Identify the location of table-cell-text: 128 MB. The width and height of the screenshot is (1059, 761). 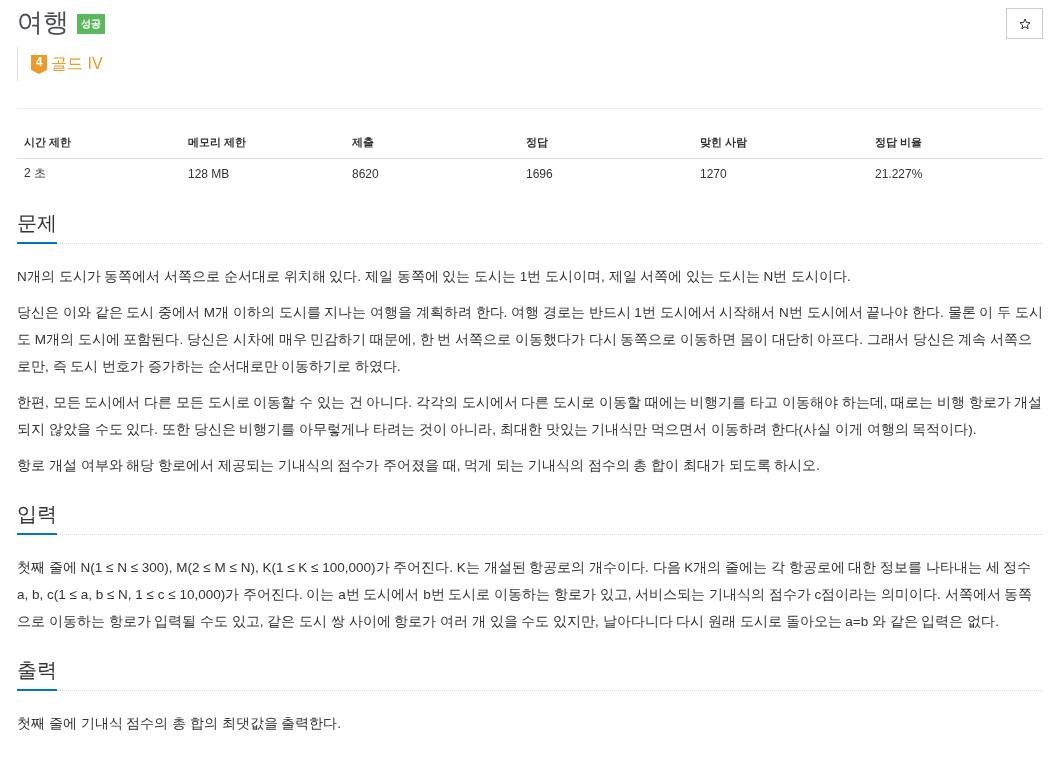
(209, 173).